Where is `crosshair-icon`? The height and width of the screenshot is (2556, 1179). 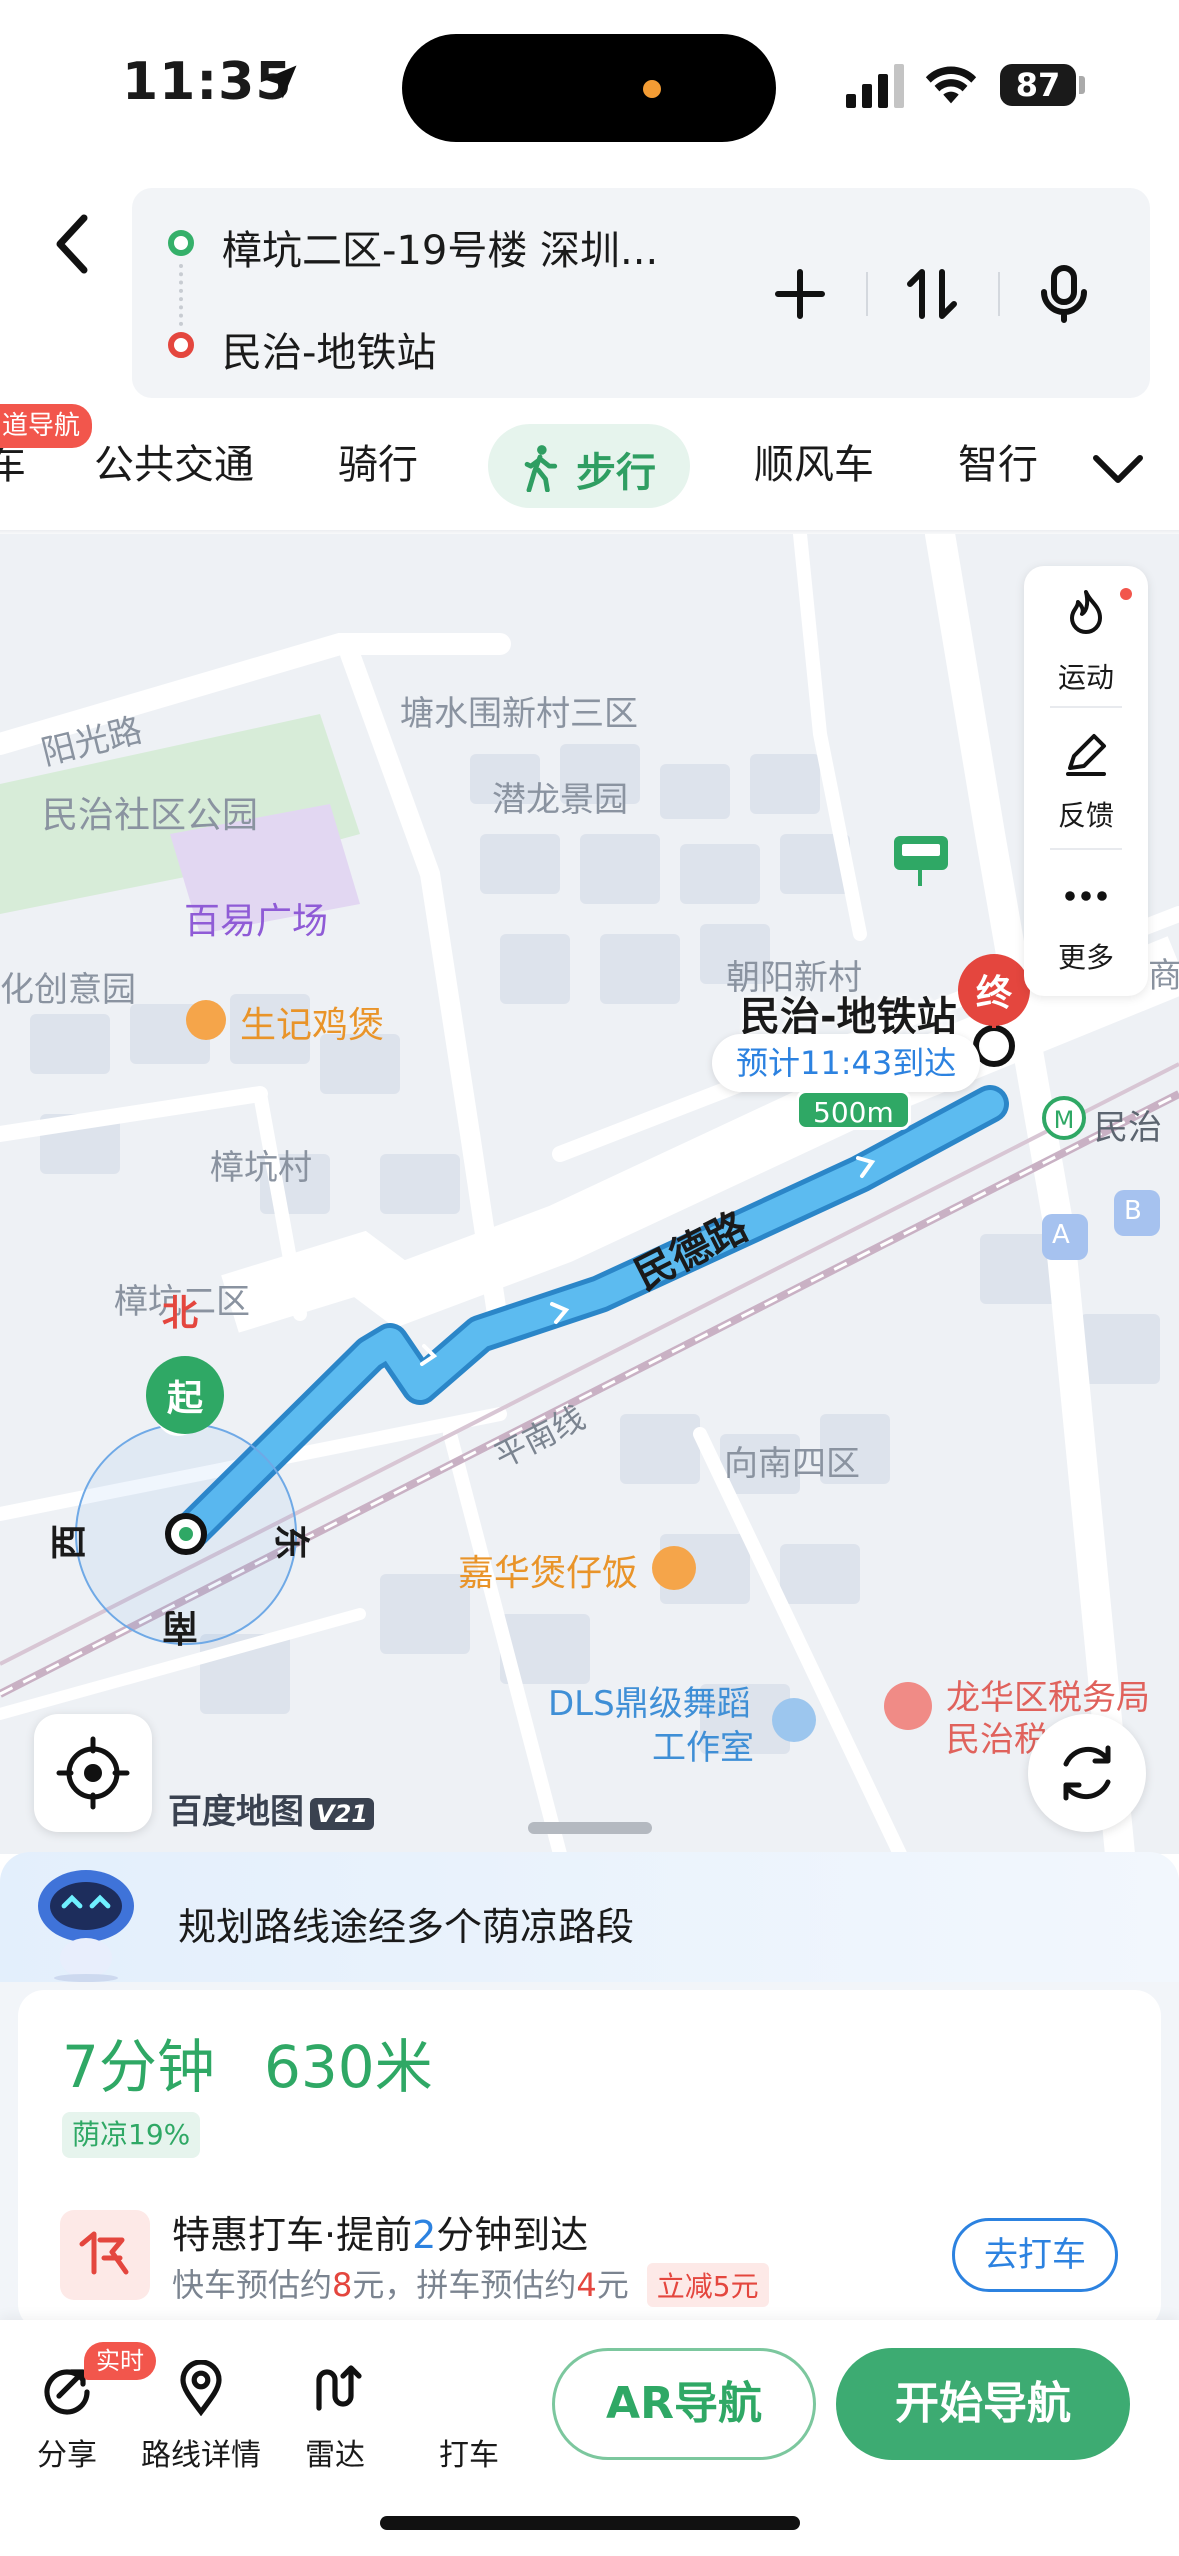
crosshair-icon is located at coordinates (93, 1773).